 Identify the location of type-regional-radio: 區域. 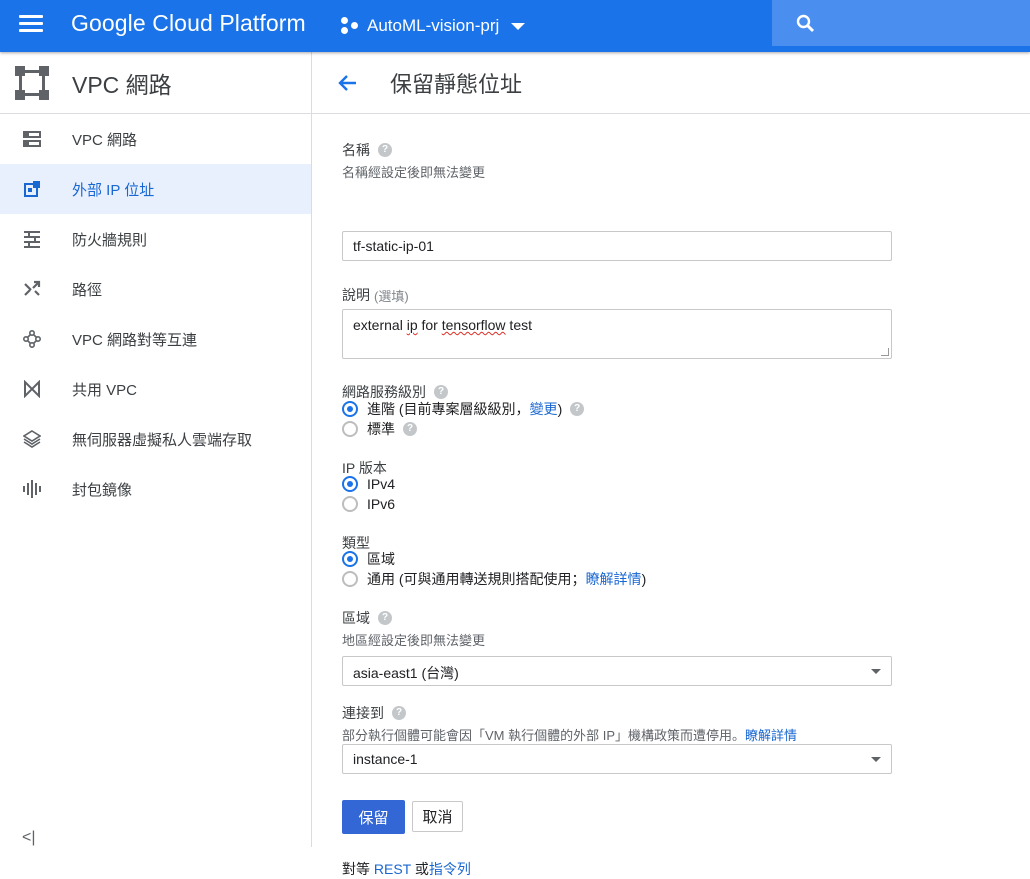
(368, 559).